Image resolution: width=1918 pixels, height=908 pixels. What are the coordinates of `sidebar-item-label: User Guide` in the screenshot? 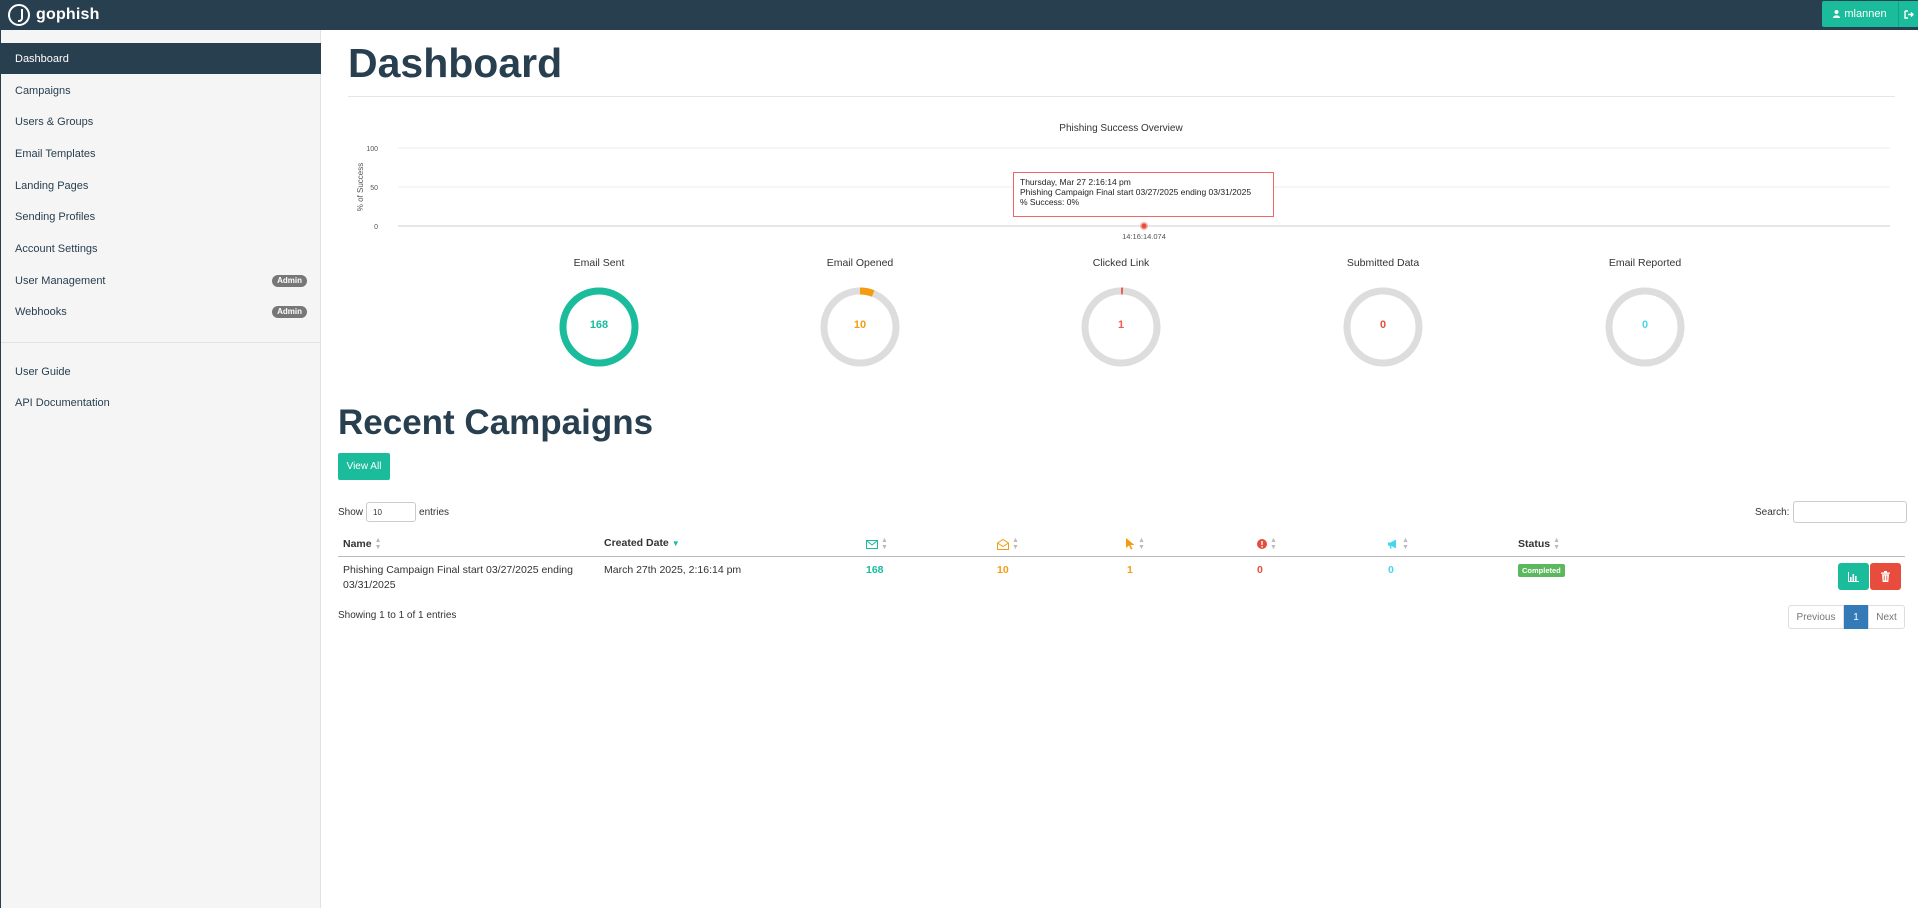 It's located at (43, 371).